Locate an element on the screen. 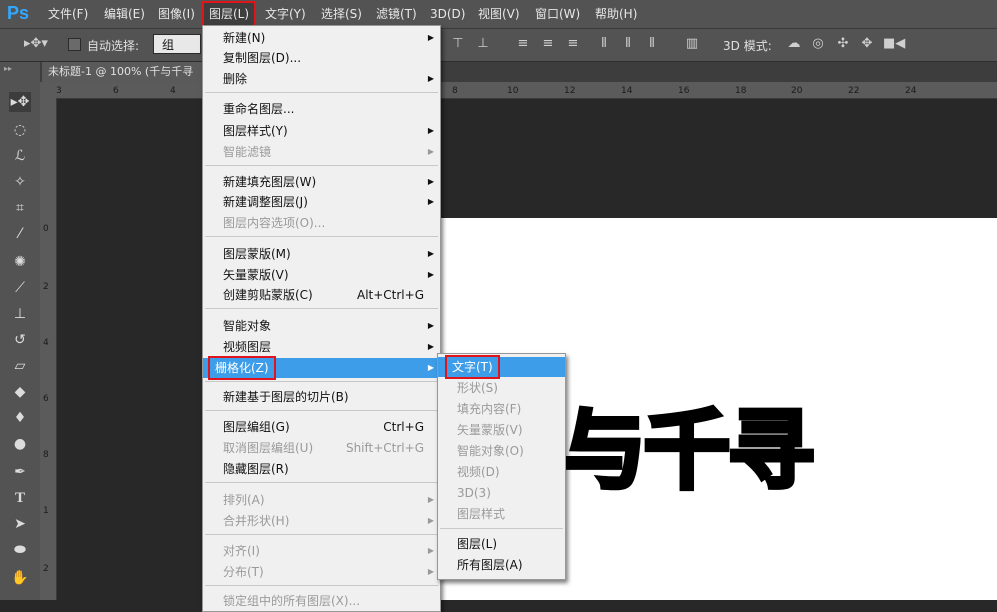 The image size is (997, 612). menu-select: 选择(S) is located at coordinates (341, 14).